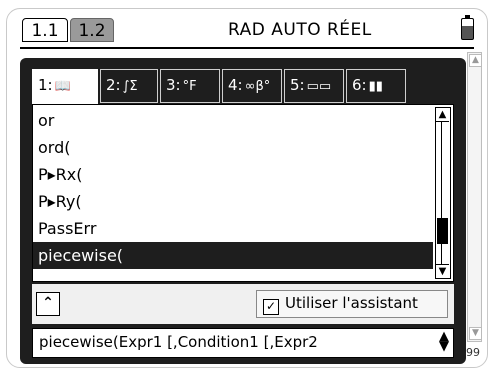 The image size is (492, 372). What do you see at coordinates (442, 231) in the screenshot?
I see `scroll-thumb` at bounding box center [442, 231].